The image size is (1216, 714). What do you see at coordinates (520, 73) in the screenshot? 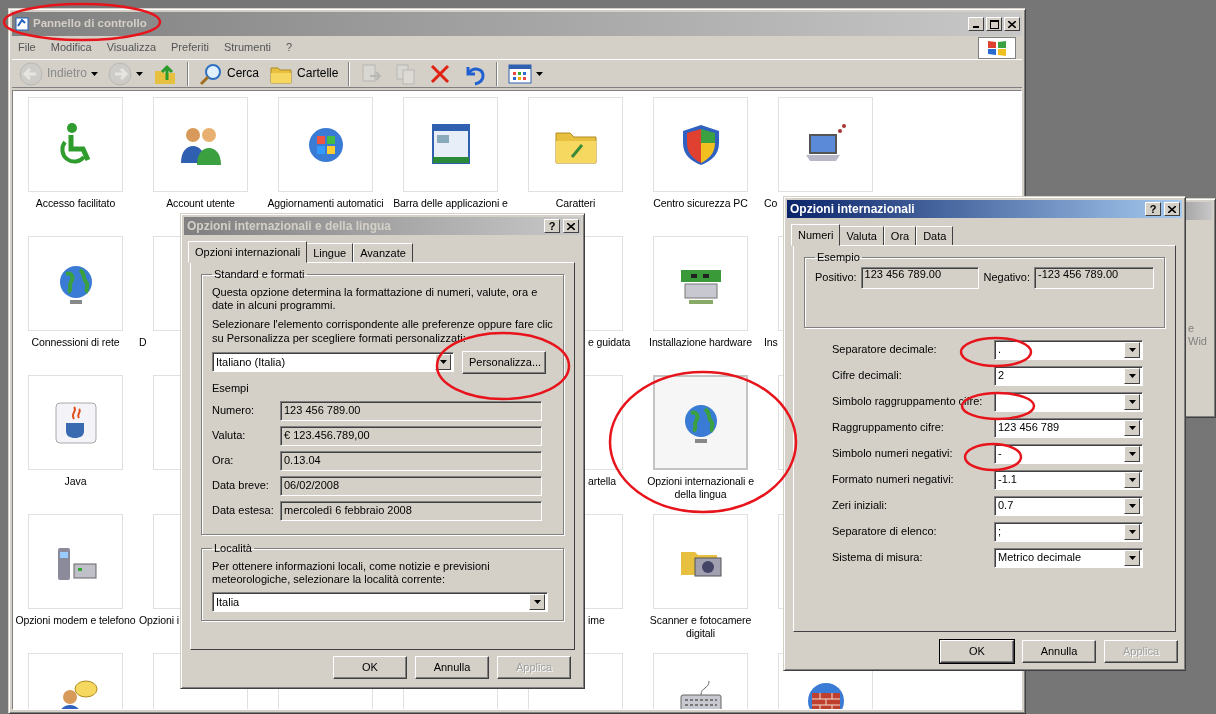
I see `views-icon` at bounding box center [520, 73].